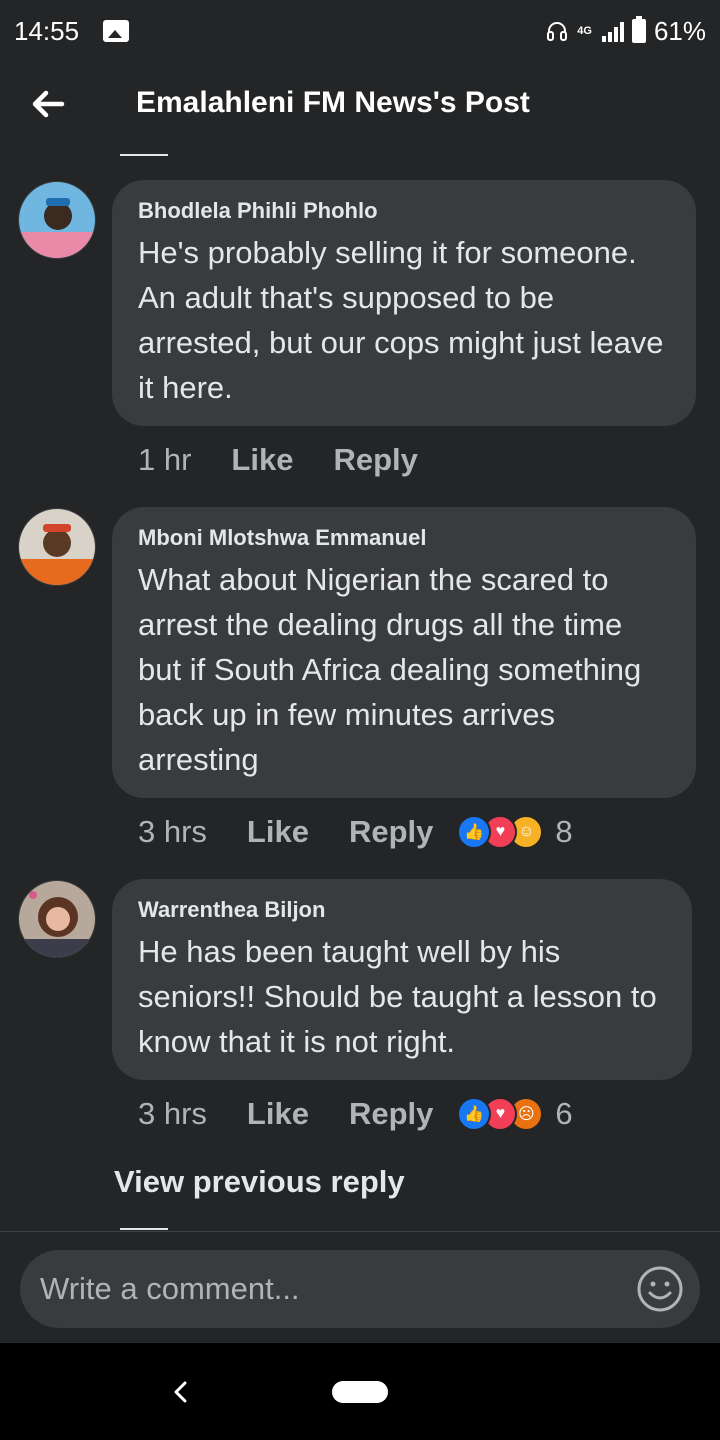 This screenshot has width=720, height=1440. I want to click on status-time: 14:55, so click(47, 30).